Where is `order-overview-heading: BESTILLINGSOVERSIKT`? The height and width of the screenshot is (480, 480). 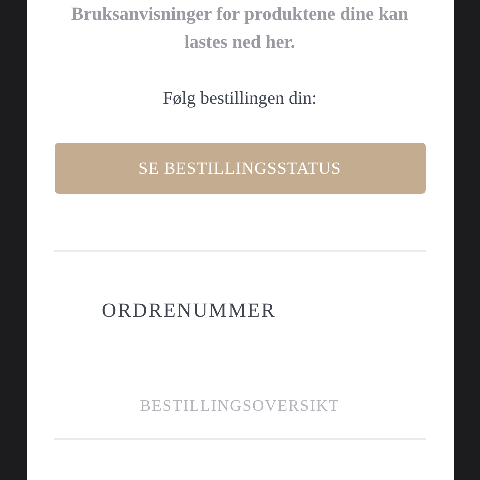
order-overview-heading: BESTILLINGSOVERSIKT is located at coordinates (240, 407).